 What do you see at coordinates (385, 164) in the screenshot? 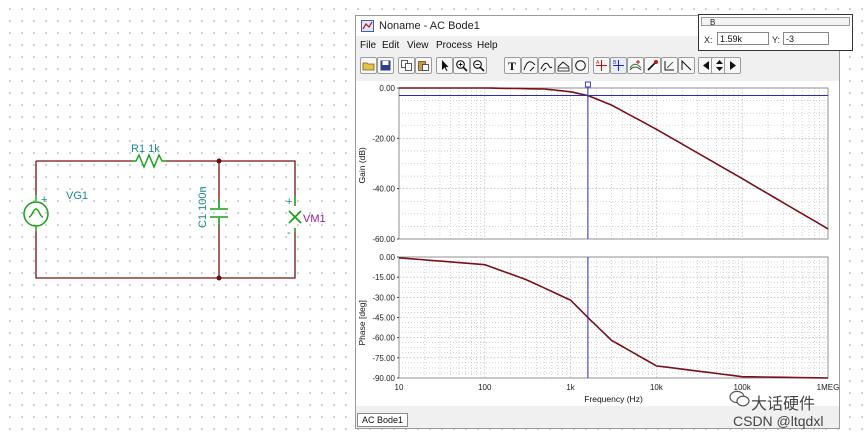
I see `gain-y-ticks: 0.00 -20.00 -40.00 -60.00` at bounding box center [385, 164].